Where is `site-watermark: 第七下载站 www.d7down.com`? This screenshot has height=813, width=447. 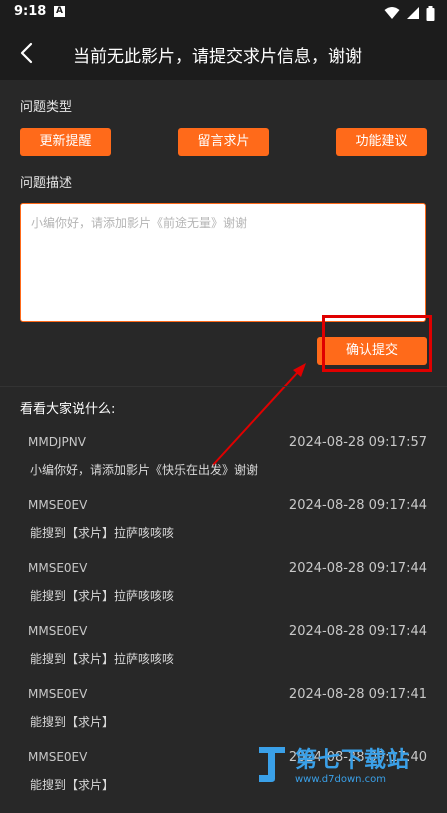
site-watermark: 第七下载站 www.d7down.com is located at coordinates (332, 763).